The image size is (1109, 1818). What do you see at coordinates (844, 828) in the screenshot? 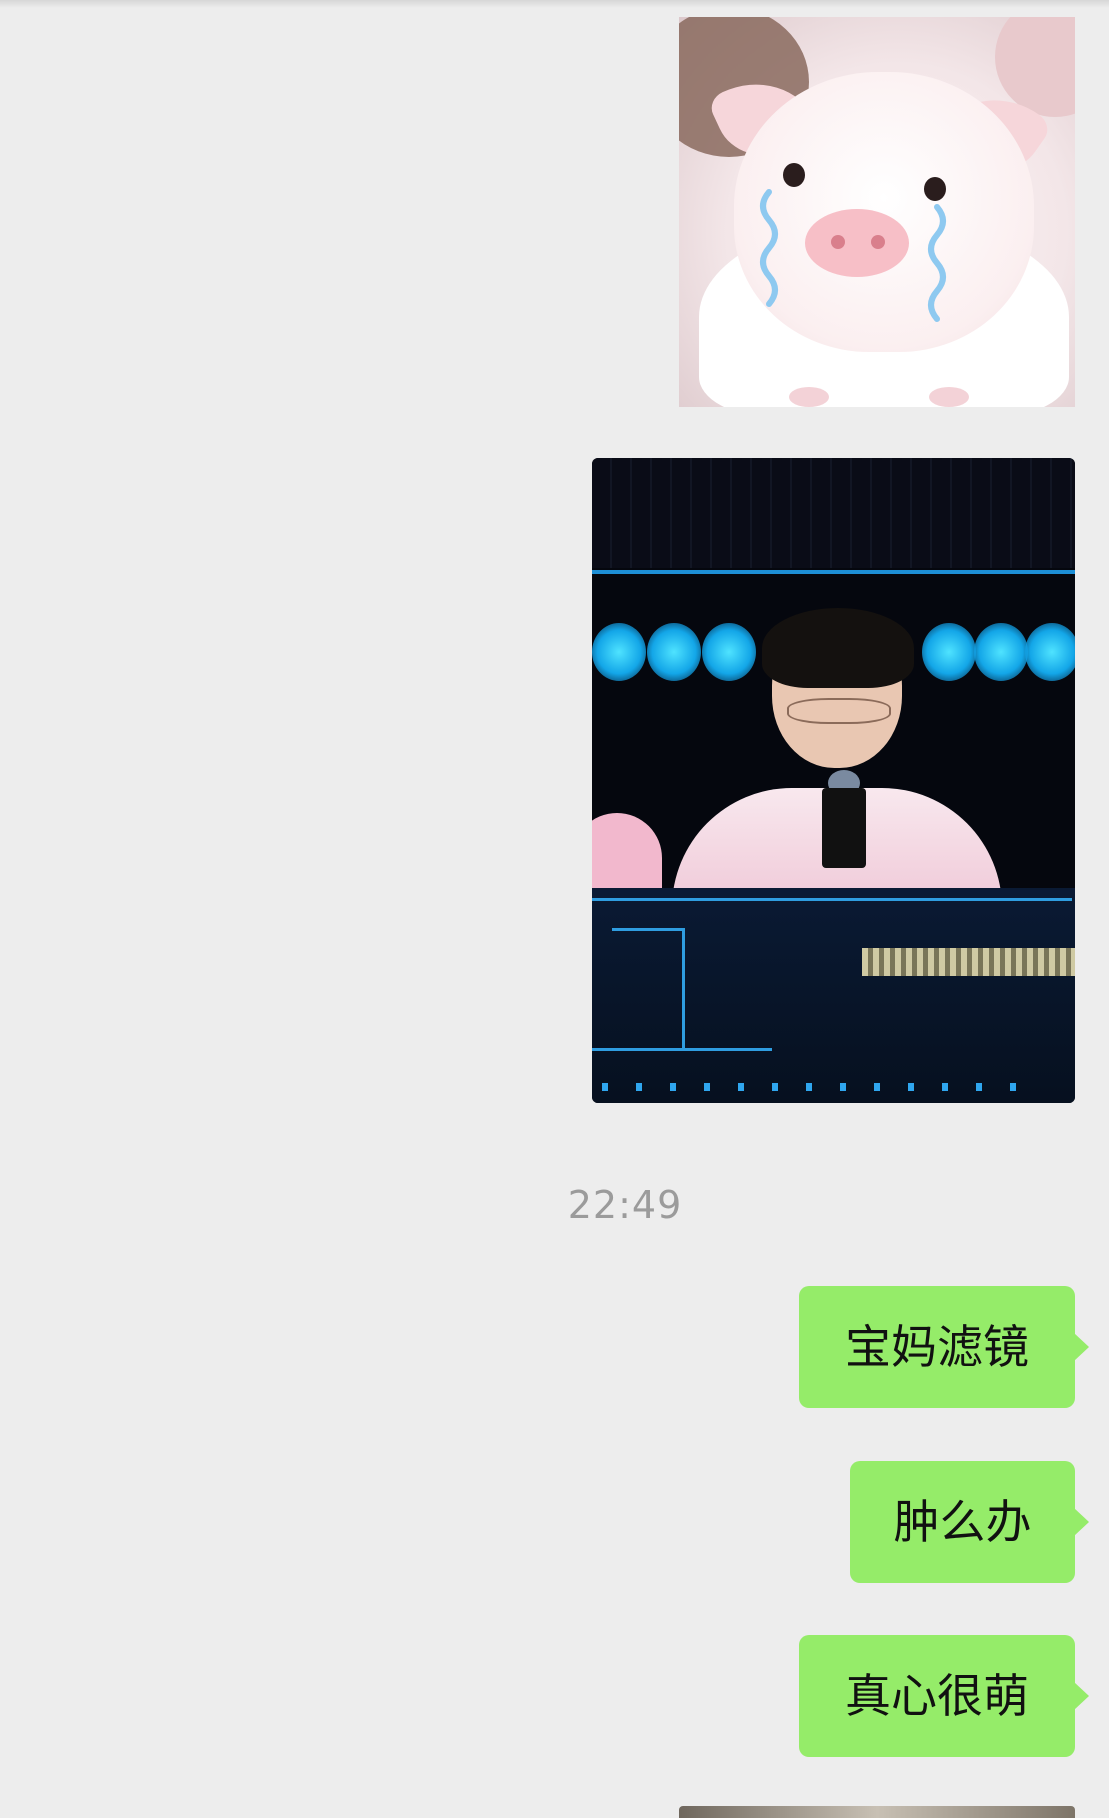
I see `microphone-icon` at bounding box center [844, 828].